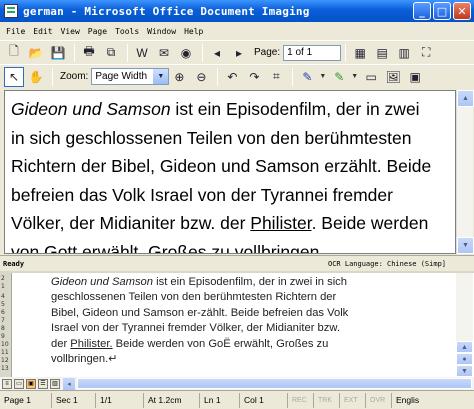  Describe the element at coordinates (36, 77) in the screenshot. I see `hand-pan-icon: ✋` at that location.